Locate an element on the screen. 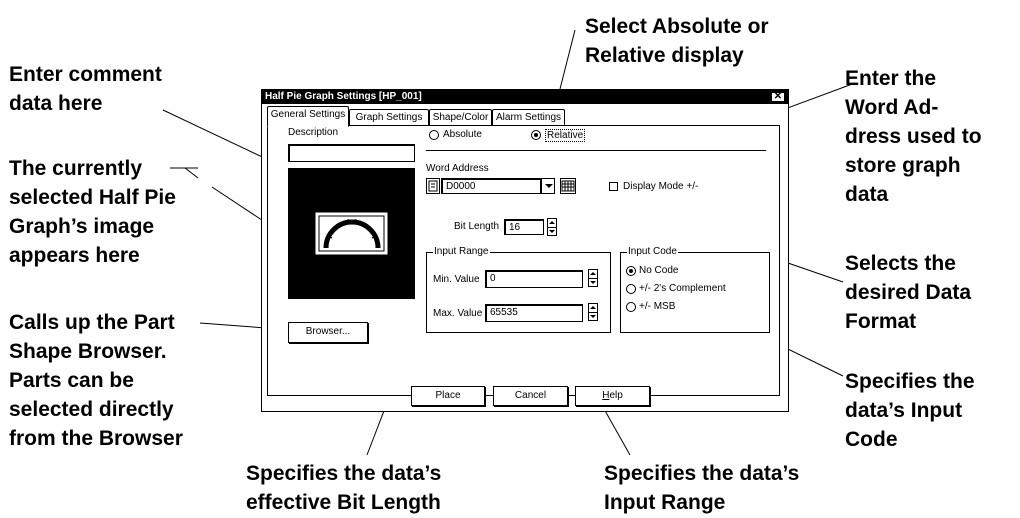  callout-line: data is located at coordinates (867, 194).